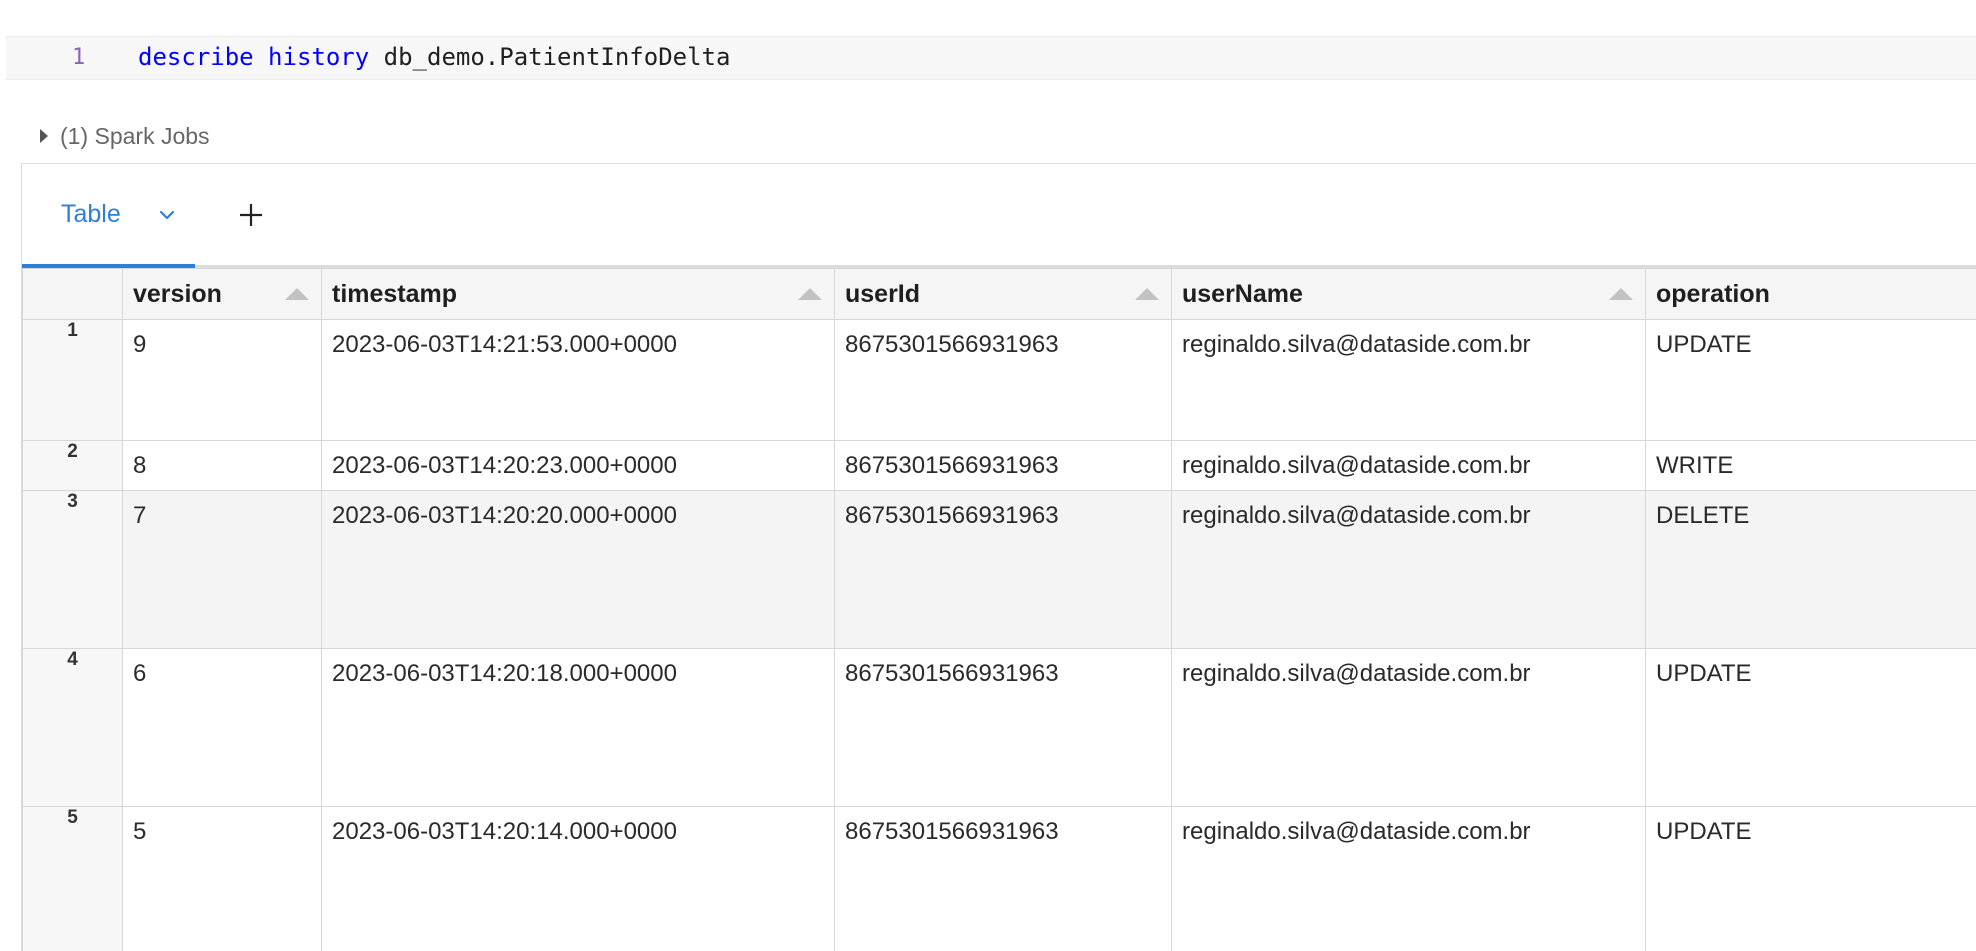 The width and height of the screenshot is (1976, 951). What do you see at coordinates (1408, 289) in the screenshot?
I see `column-header-label: userName` at bounding box center [1408, 289].